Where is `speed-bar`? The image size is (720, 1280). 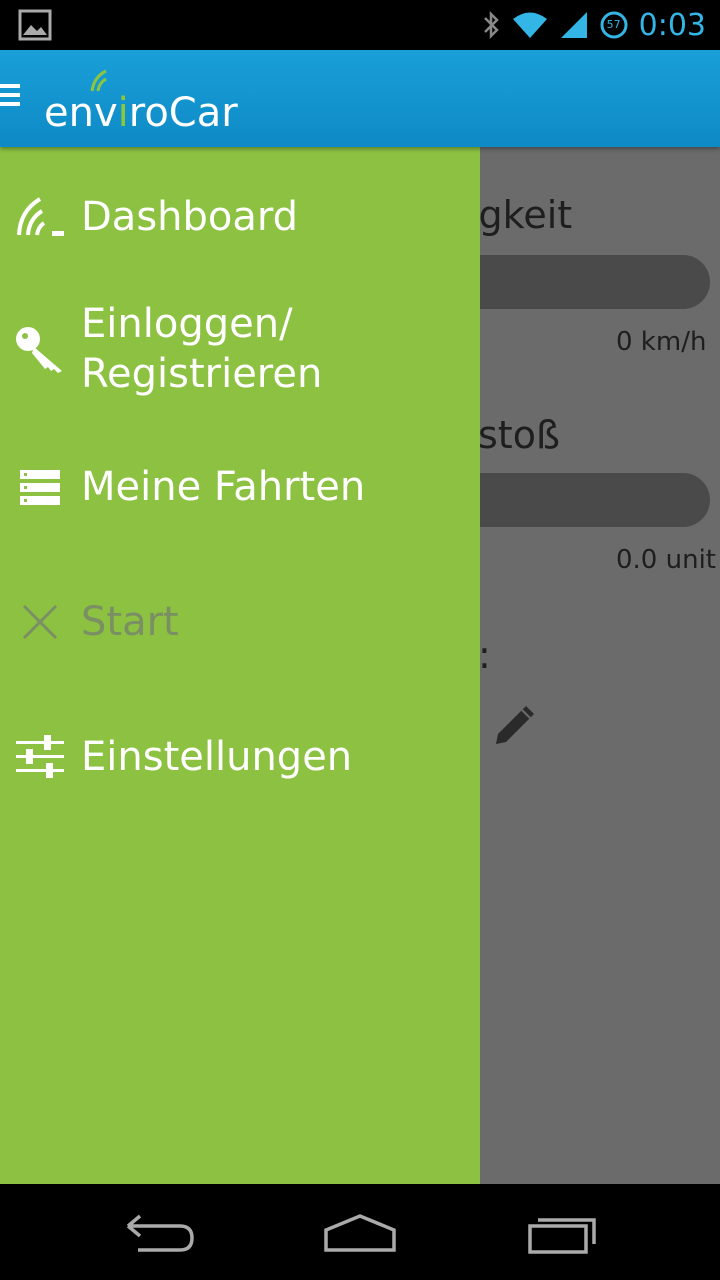
speed-bar is located at coordinates (575, 282).